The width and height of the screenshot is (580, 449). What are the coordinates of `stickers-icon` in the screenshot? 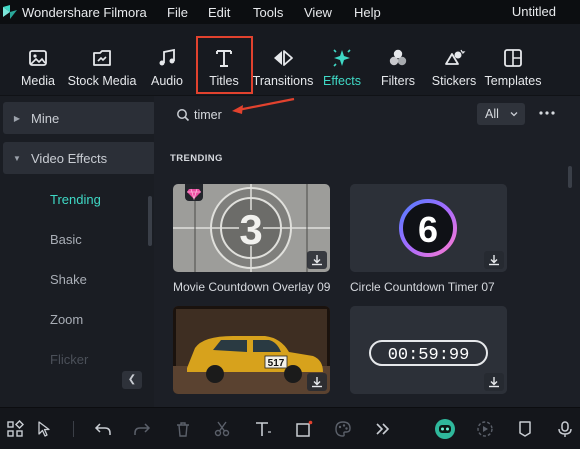 It's located at (455, 57).